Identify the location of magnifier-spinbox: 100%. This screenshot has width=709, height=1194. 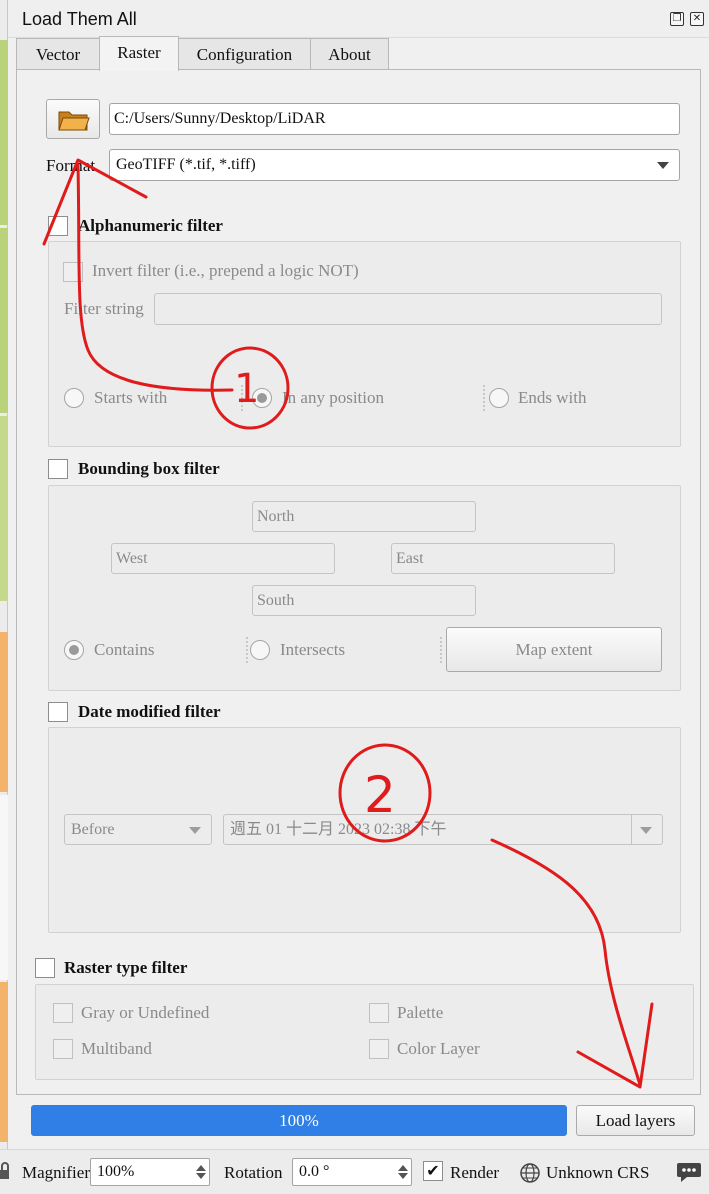
(150, 1172).